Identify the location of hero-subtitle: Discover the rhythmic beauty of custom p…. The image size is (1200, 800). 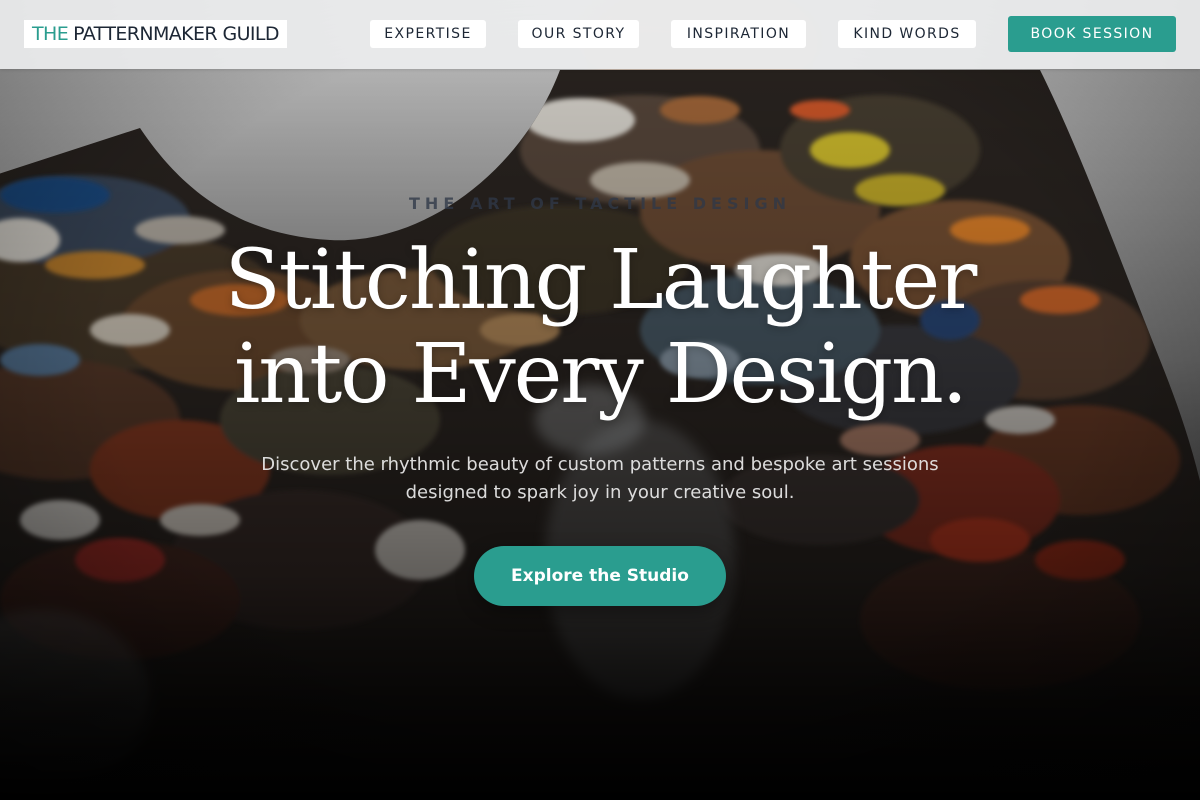
(600, 478).